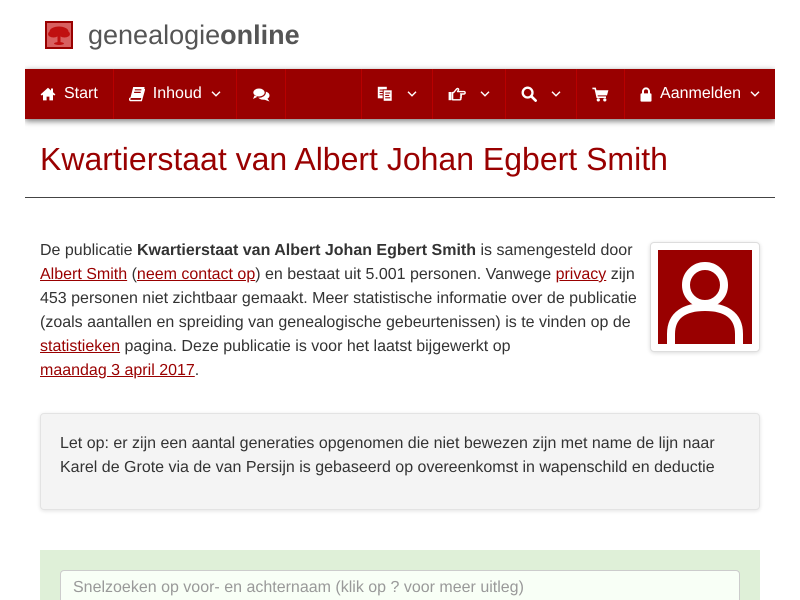 The image size is (800, 600). Describe the element at coordinates (80, 346) in the screenshot. I see `text-link: statistieken` at that location.